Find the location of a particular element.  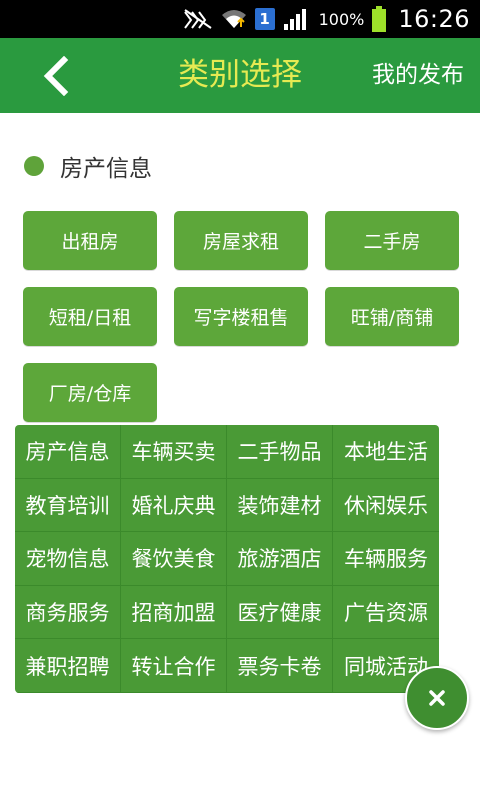

my-publish-button: 我的发布 is located at coordinates (418, 75).